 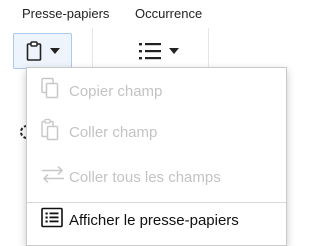 I want to click on menu-item-paste-all-fields: Coller tous les champs, so click(x=156, y=177).